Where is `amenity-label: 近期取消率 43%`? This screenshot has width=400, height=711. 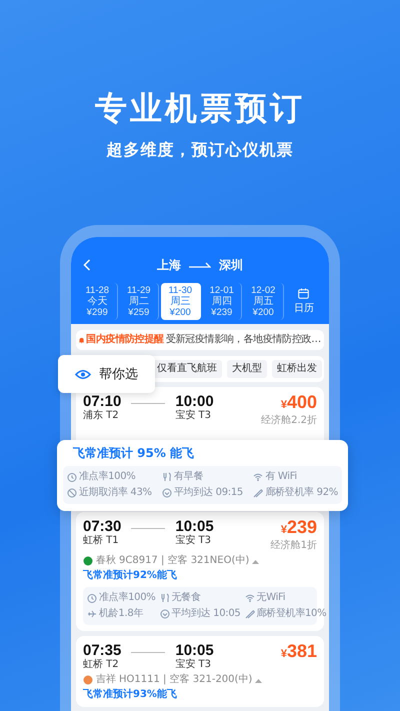 amenity-label: 近期取消率 43% is located at coordinates (115, 493).